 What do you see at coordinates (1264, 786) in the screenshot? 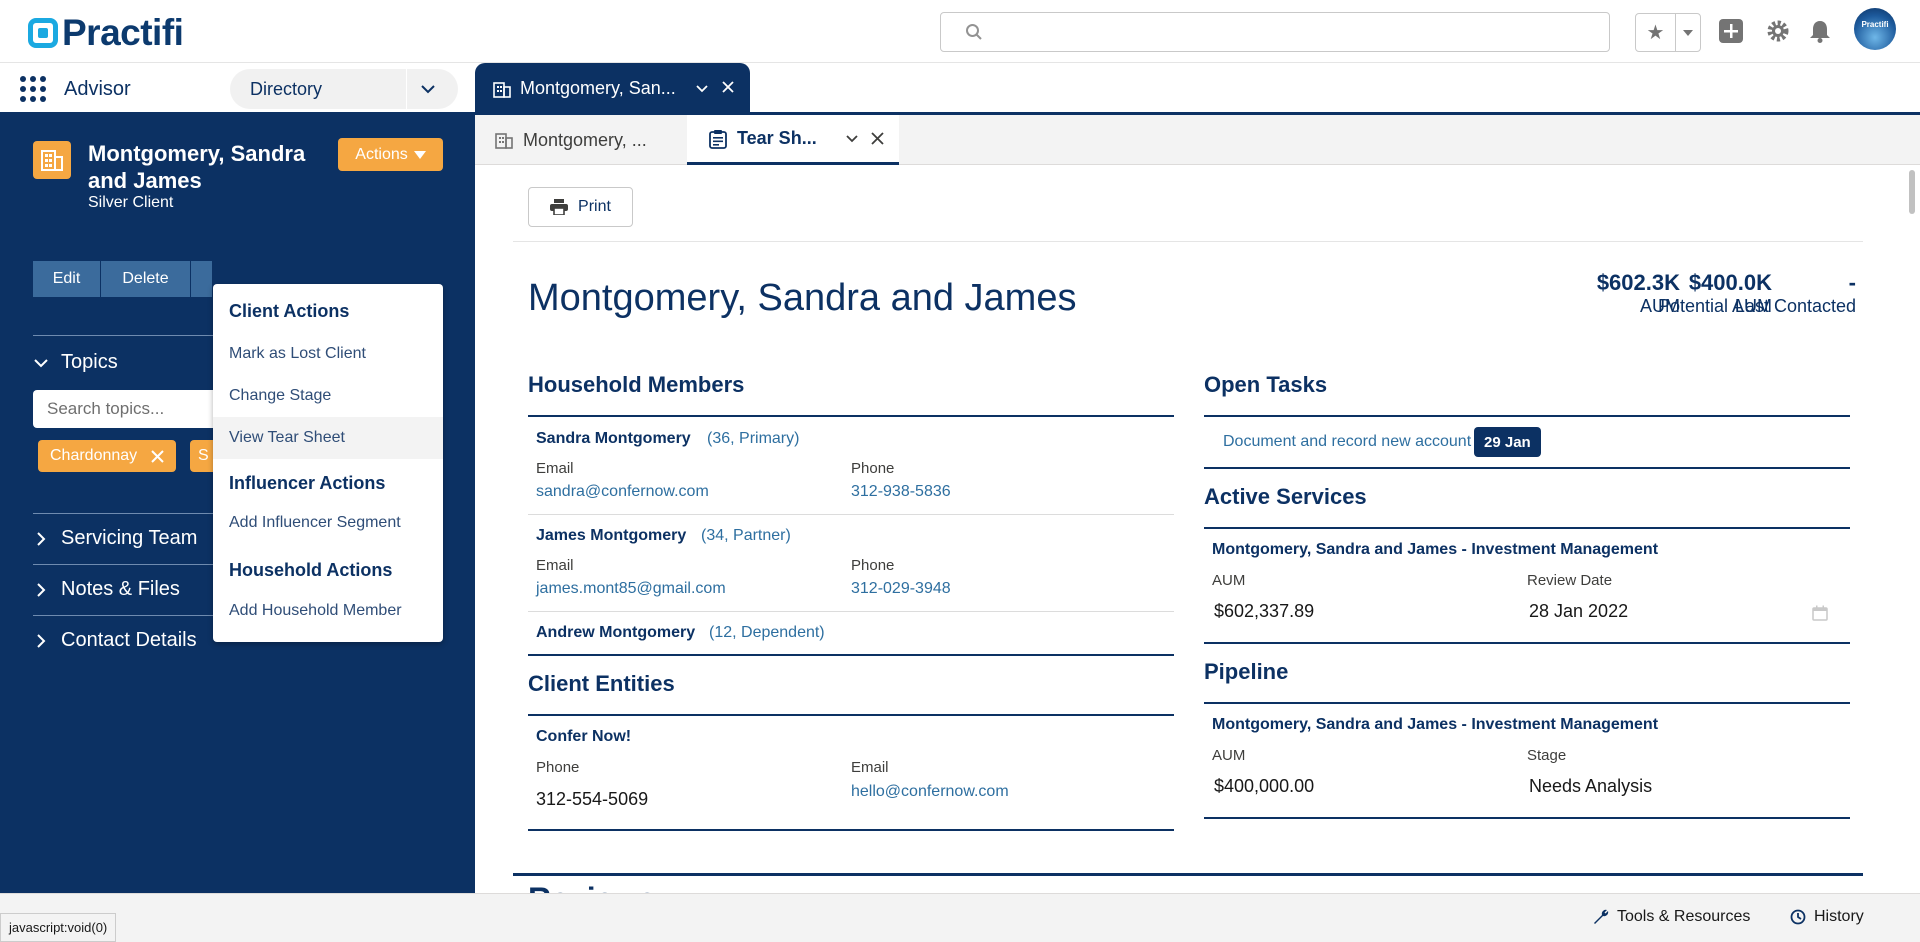
I see `pipeline-aum: $400,000.00` at bounding box center [1264, 786].